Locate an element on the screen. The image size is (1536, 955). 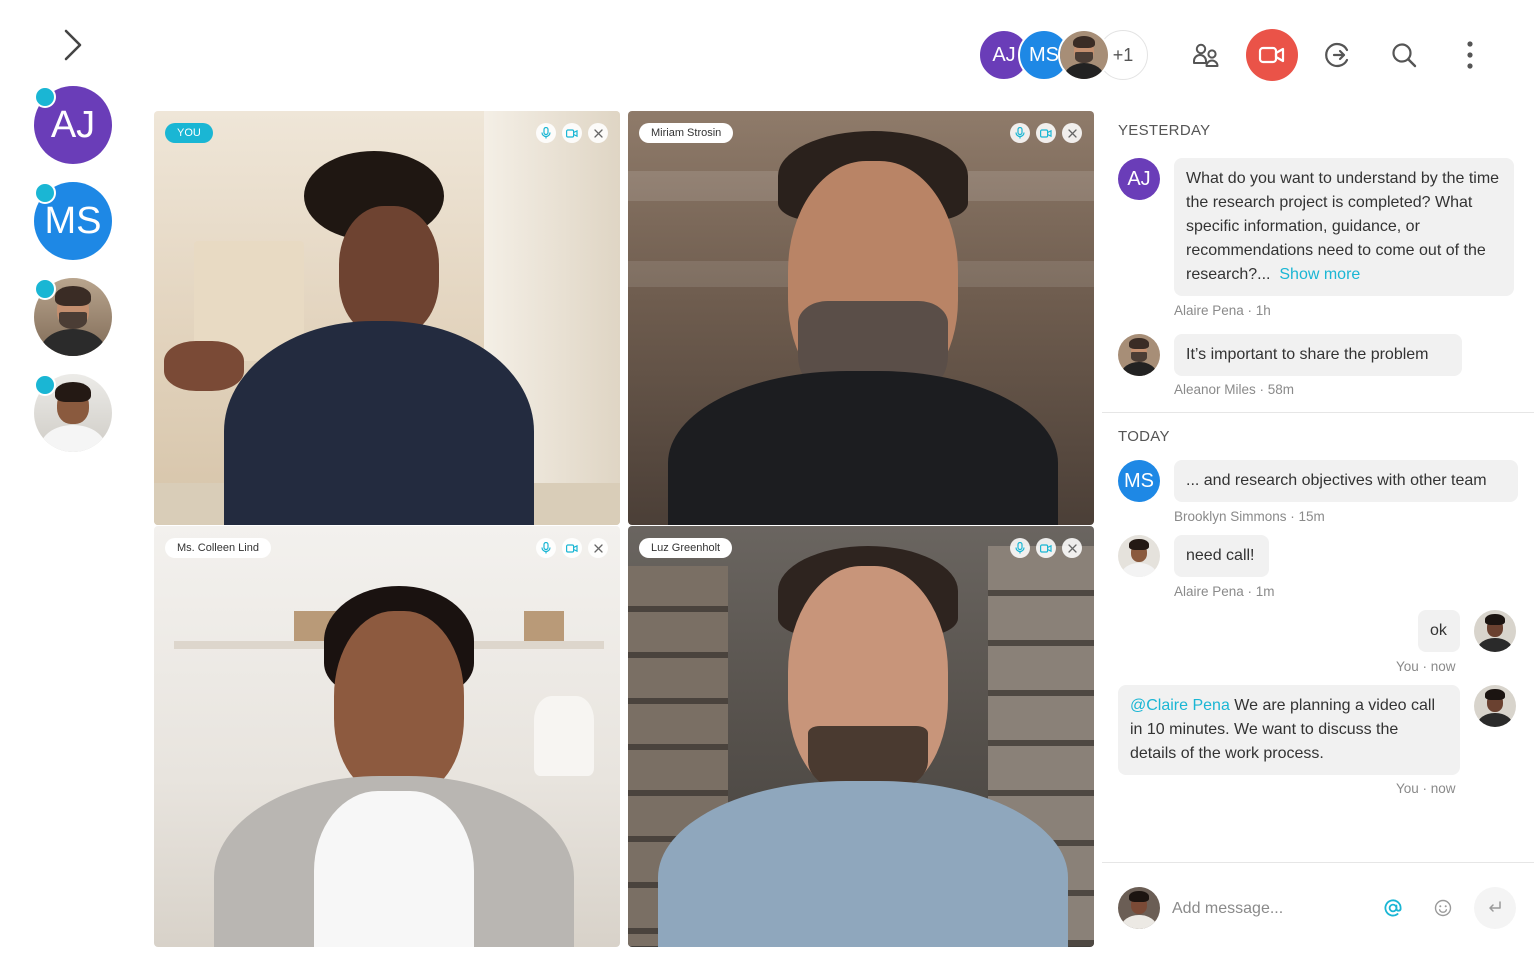
share-screen-icon is located at coordinates (1337, 55).